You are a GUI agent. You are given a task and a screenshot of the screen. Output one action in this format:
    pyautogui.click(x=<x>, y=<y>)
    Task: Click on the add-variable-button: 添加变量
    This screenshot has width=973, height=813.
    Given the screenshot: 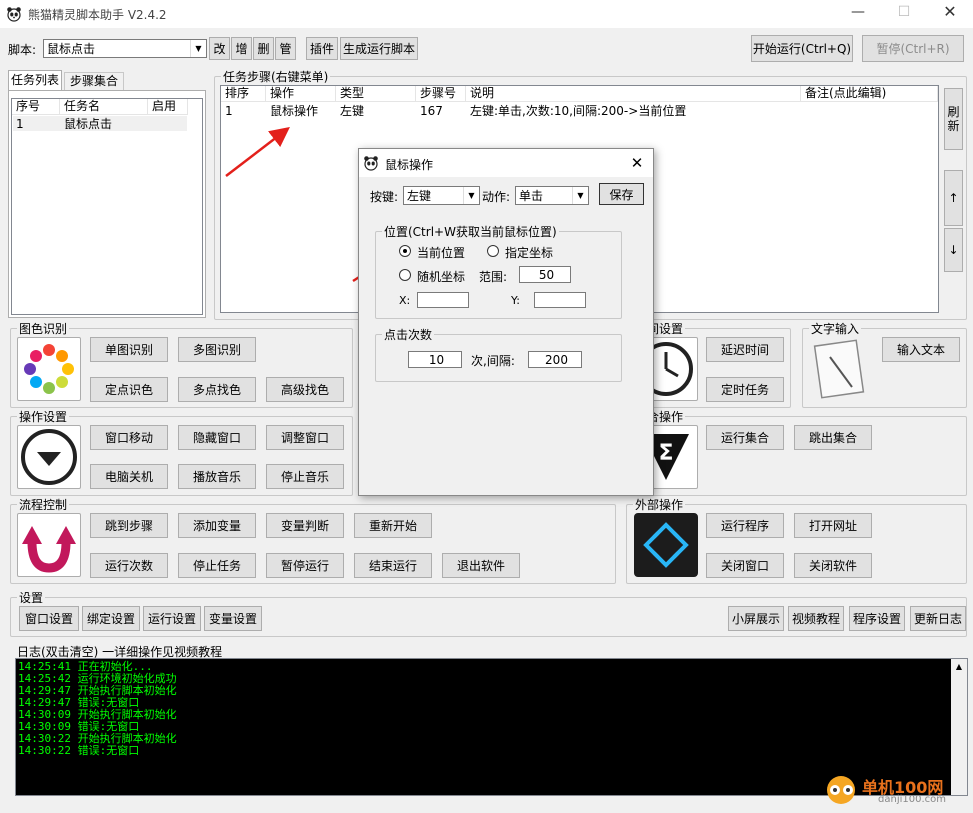 What is the action you would take?
    pyautogui.click(x=217, y=525)
    